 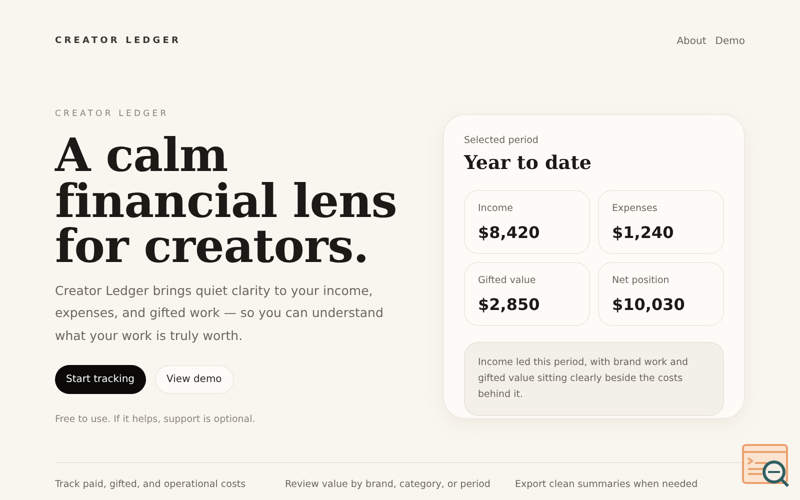 What do you see at coordinates (607, 484) in the screenshot?
I see `feature-text: Export clean summaries when needed` at bounding box center [607, 484].